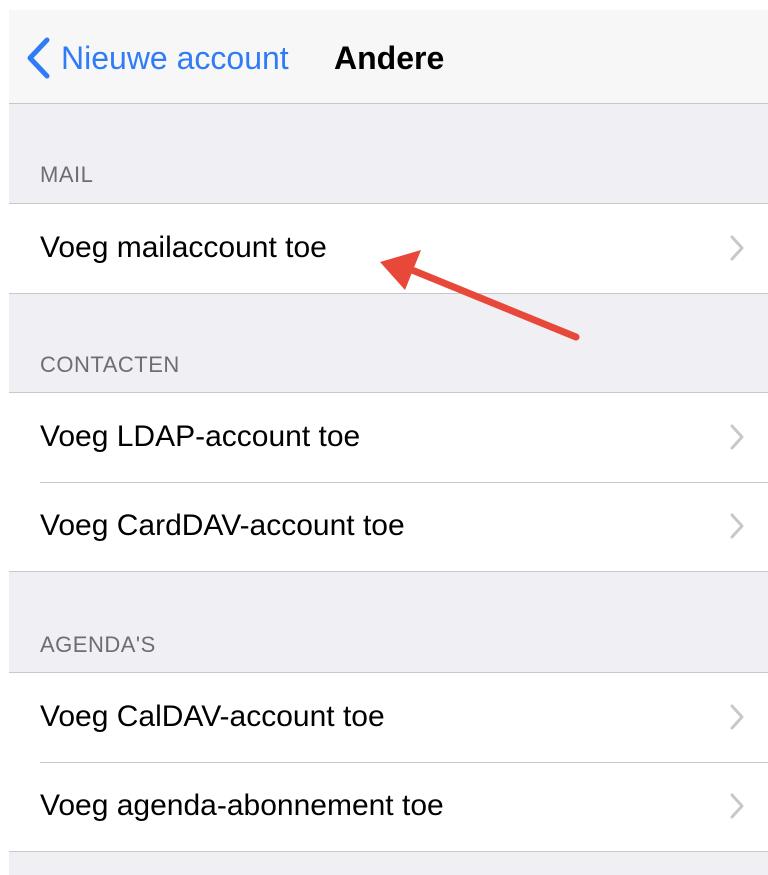 This screenshot has height=875, width=768. What do you see at coordinates (388, 717) in the screenshot?
I see `row-add-caldav-account: Voeg CalDAV-account toe` at bounding box center [388, 717].